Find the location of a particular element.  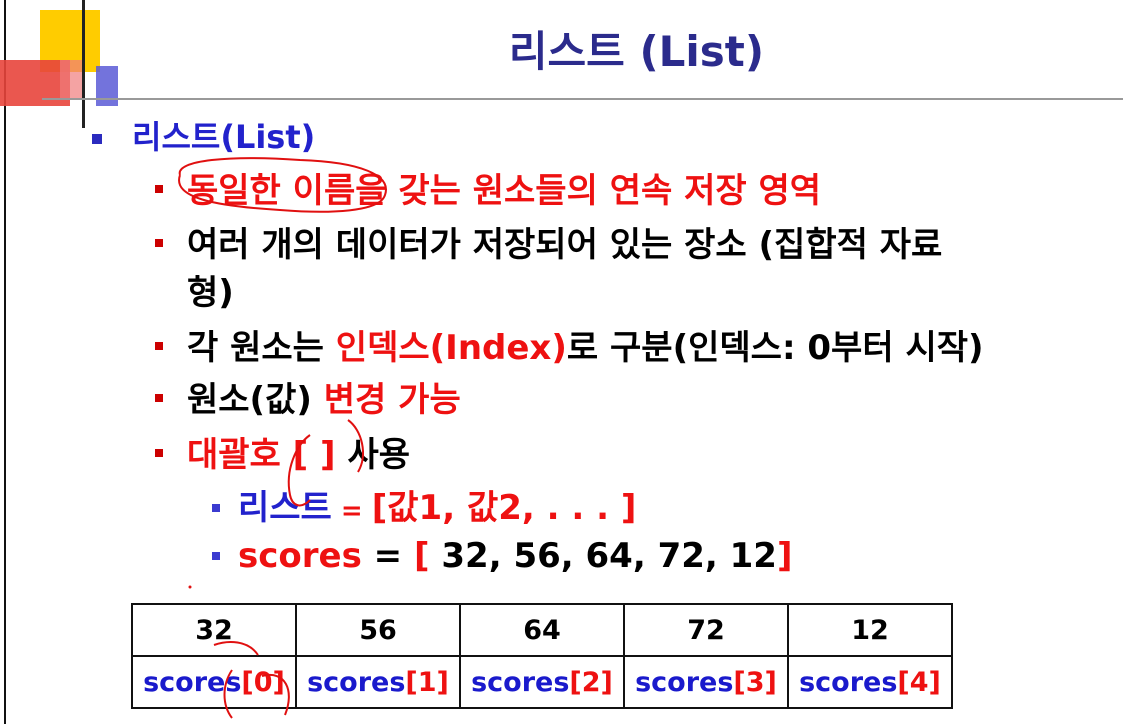

label-index: [1] is located at coordinates (427, 682).